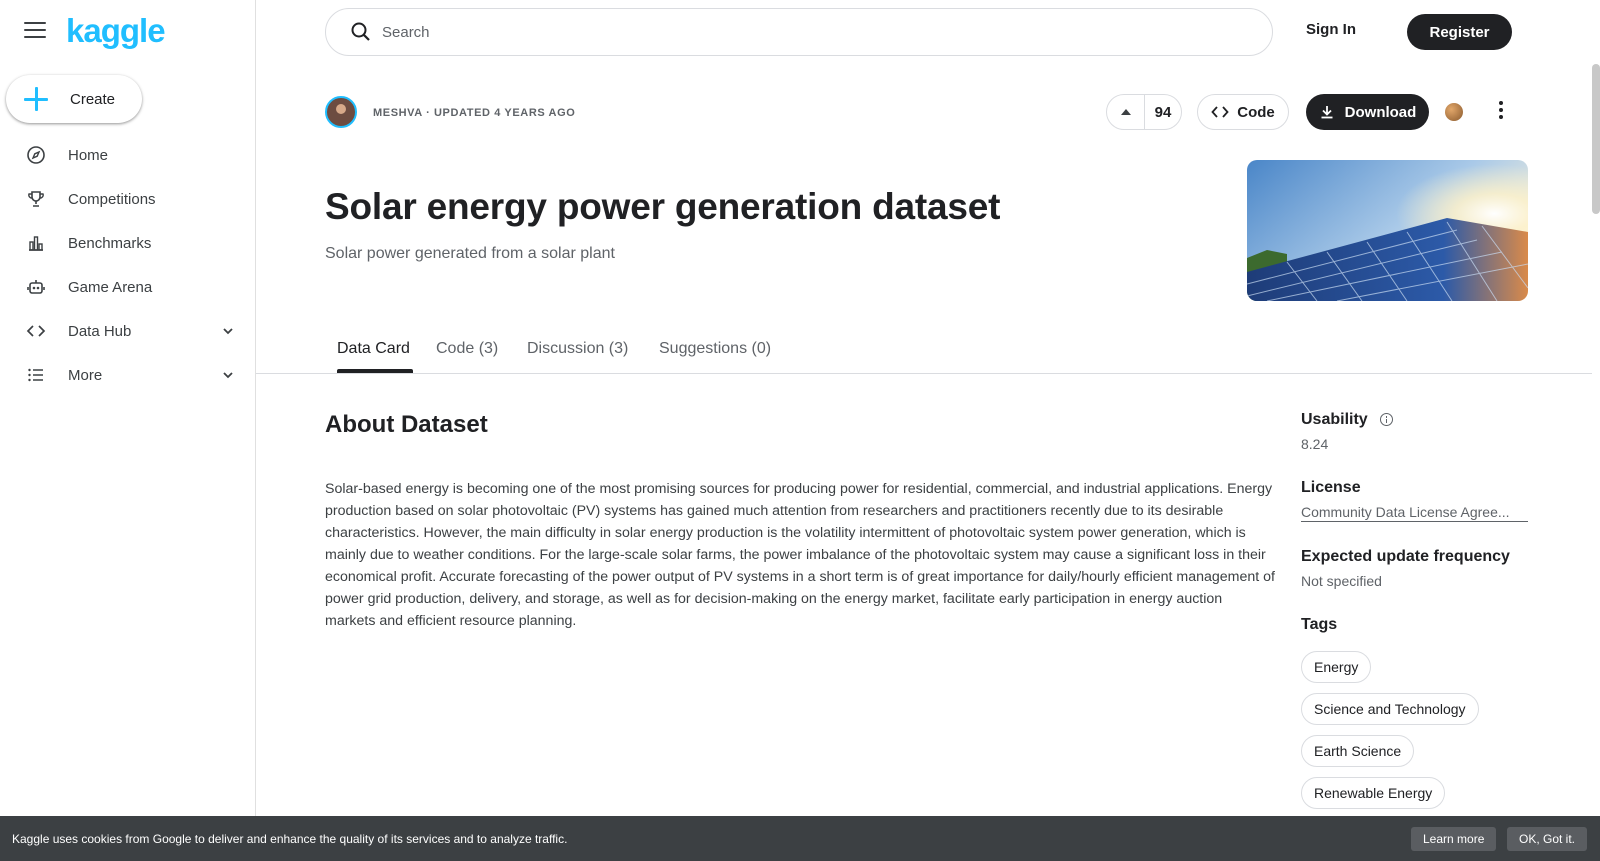  I want to click on sidebar-item-home: Home, so click(128, 155).